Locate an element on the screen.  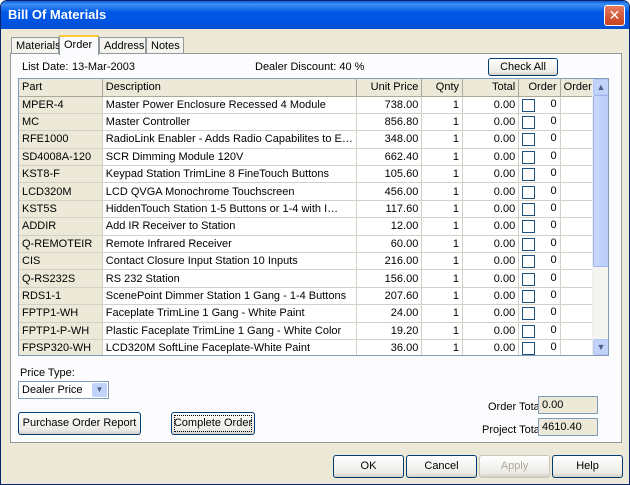
column-header-total: Total is located at coordinates (491, 88).